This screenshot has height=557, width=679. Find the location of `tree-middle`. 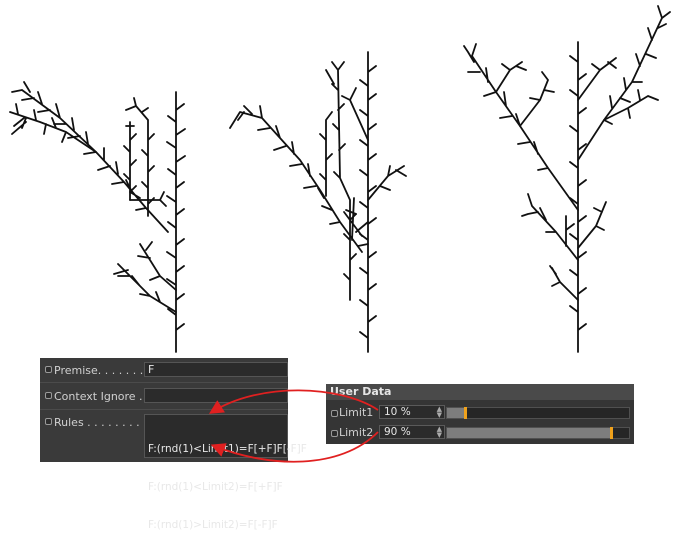

tree-middle is located at coordinates (318, 202).